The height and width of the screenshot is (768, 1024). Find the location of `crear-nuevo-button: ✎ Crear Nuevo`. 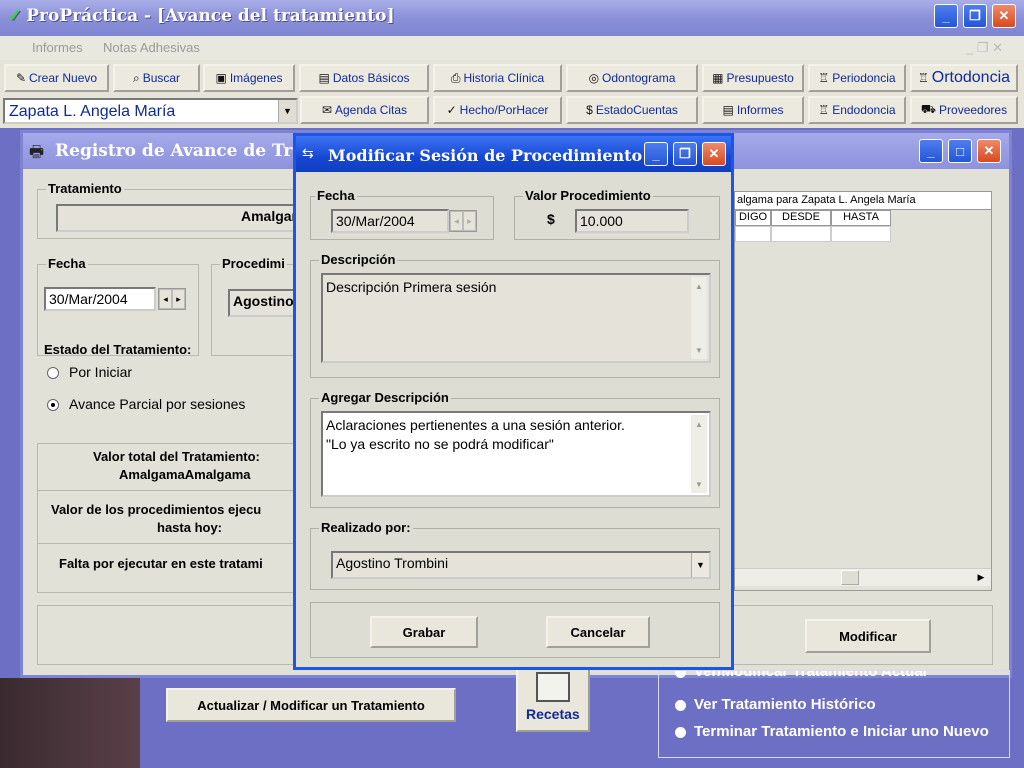

crear-nuevo-button: ✎ Crear Nuevo is located at coordinates (56, 78).